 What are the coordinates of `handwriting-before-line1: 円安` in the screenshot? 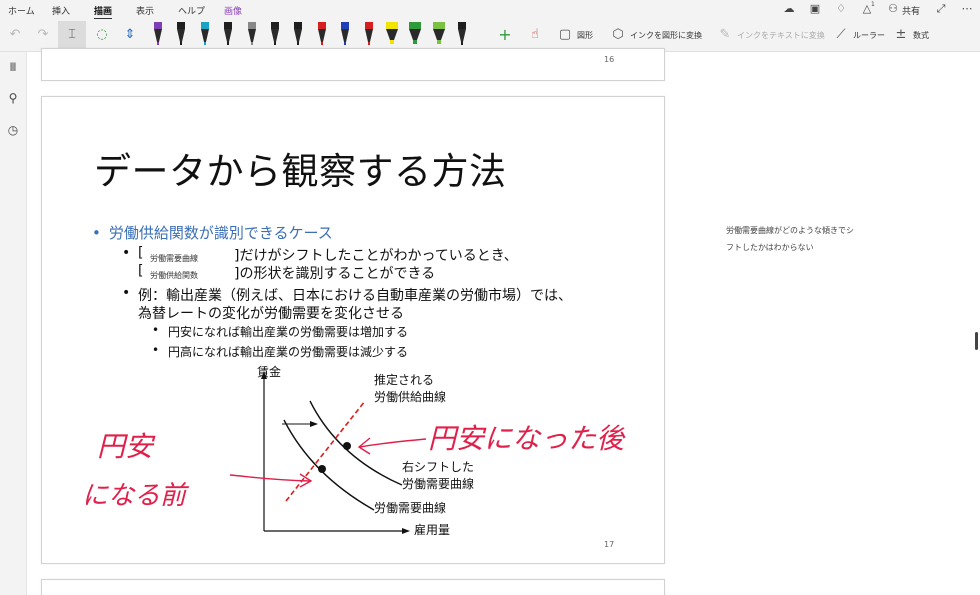 It's located at (125, 446).